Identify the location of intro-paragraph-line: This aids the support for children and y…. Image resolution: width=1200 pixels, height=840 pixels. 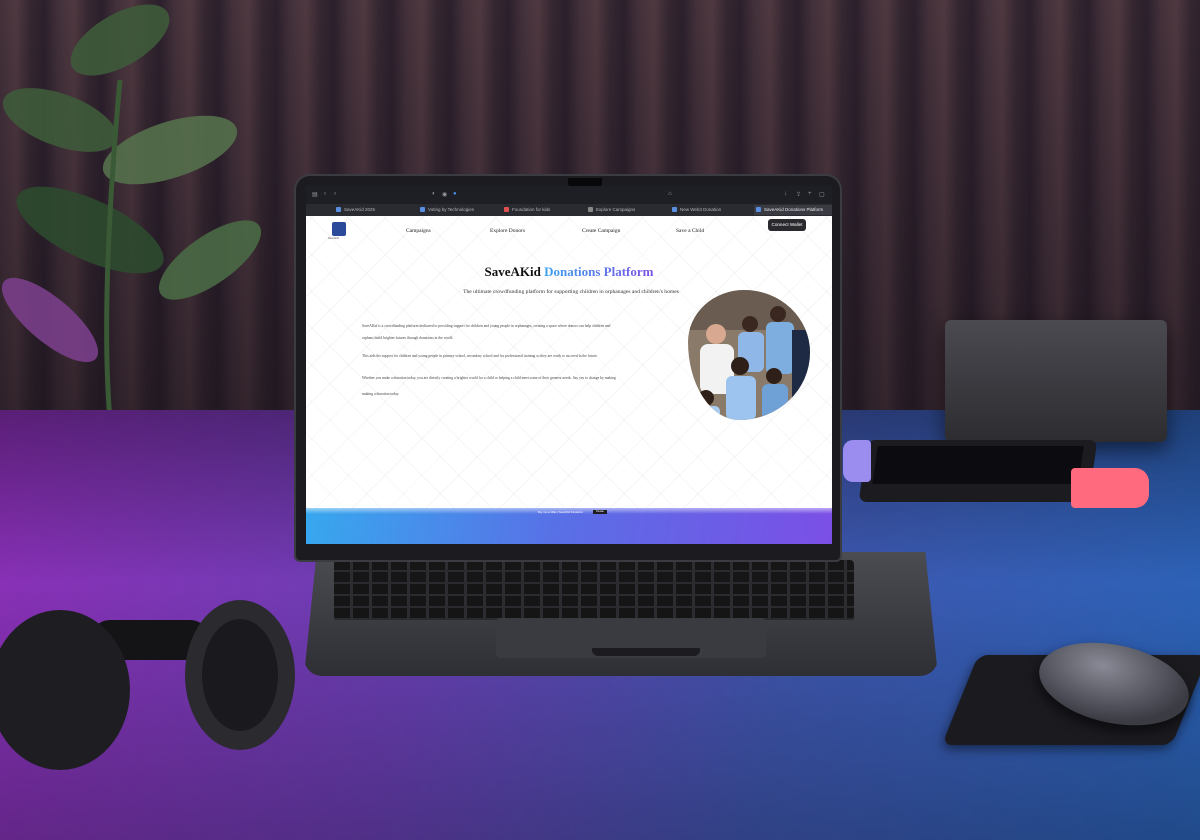
(480, 356).